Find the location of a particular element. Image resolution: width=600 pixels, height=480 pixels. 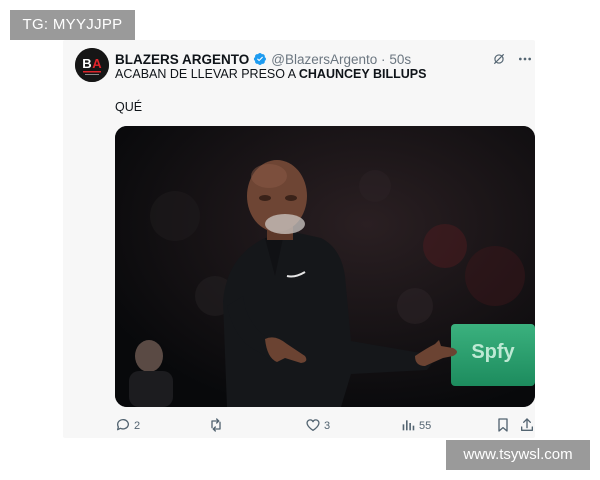

like-button: 3 is located at coordinates (317, 426).